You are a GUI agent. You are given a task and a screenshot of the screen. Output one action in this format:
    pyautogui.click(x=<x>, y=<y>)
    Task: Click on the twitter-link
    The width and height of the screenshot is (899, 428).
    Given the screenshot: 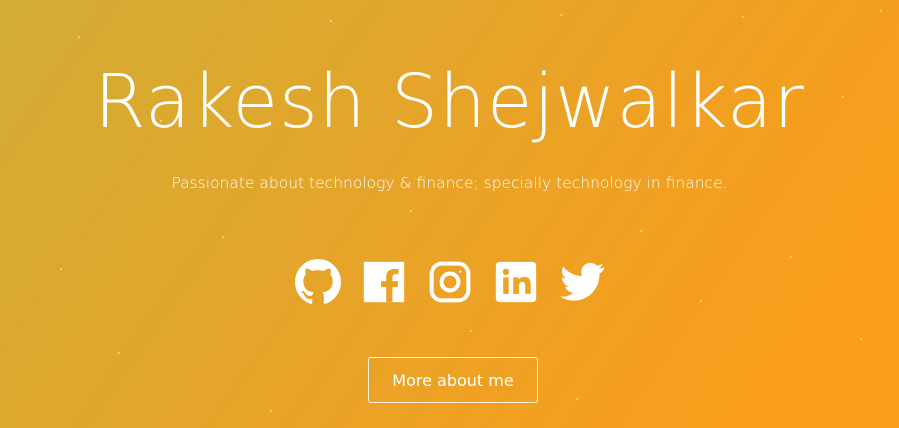 What is the action you would take?
    pyautogui.click(x=582, y=282)
    